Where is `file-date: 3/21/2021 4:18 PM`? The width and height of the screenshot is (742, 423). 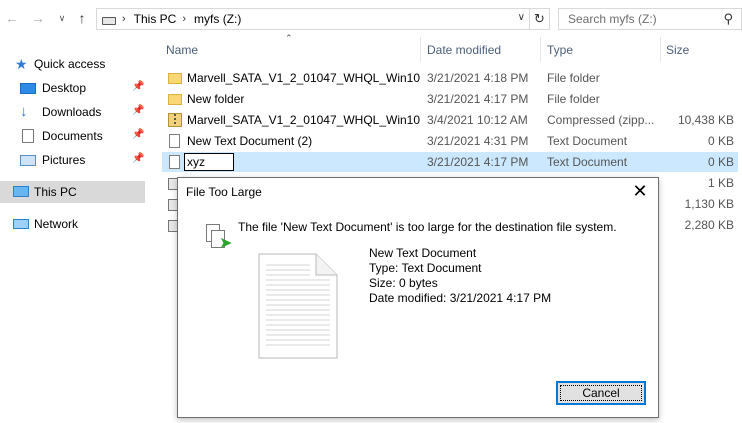
file-date: 3/21/2021 4:18 PM is located at coordinates (478, 78).